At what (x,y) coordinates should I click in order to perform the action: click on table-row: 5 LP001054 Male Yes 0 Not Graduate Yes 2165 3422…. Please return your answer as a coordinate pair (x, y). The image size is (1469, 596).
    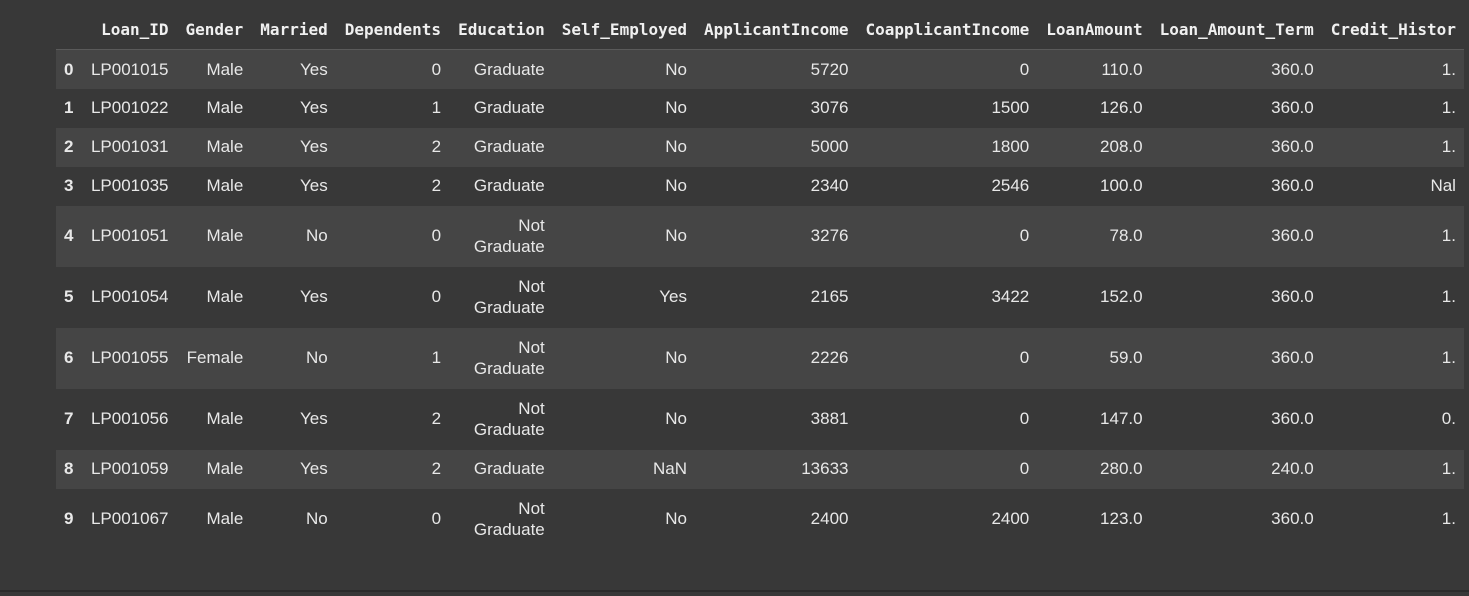
    Looking at the image, I should click on (760, 297).